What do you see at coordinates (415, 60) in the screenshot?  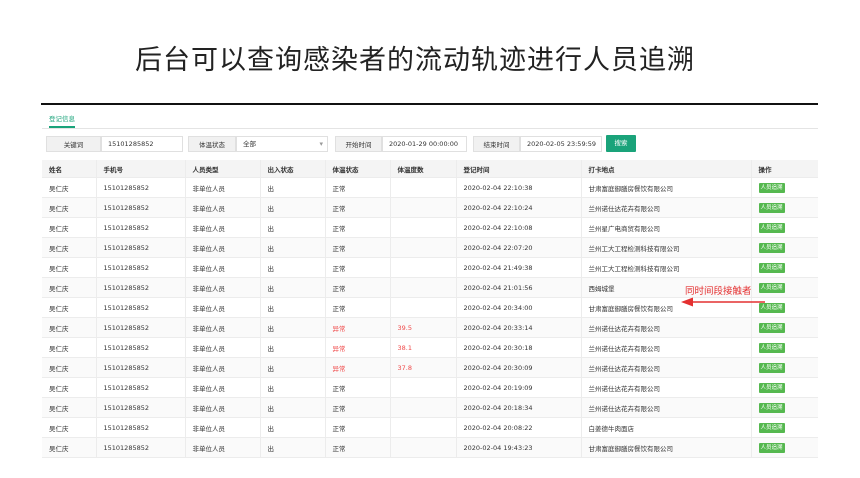 I see `slide-title: 后台可以查询感染者的流动轨迹进行人员追溯` at bounding box center [415, 60].